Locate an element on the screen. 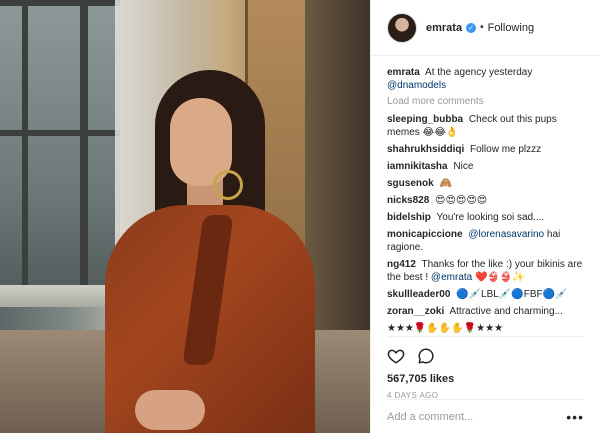  comment-username: zoran__zoki is located at coordinates (415, 311).